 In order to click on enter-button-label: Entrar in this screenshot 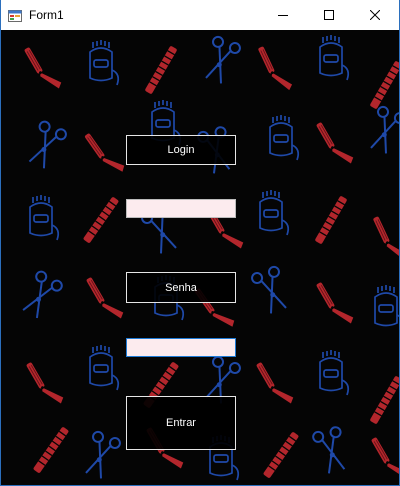, I will do `click(181, 423)`.